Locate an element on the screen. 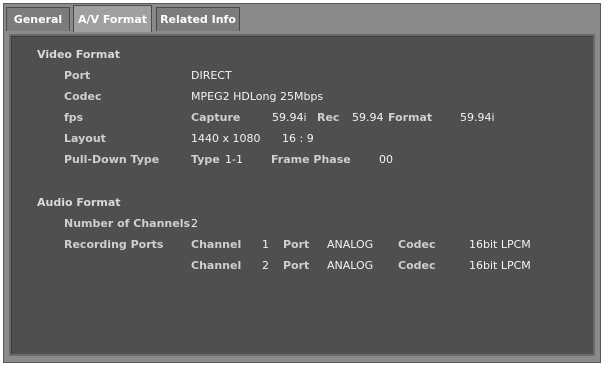  channels-label: Number of Channels is located at coordinates (127, 223).